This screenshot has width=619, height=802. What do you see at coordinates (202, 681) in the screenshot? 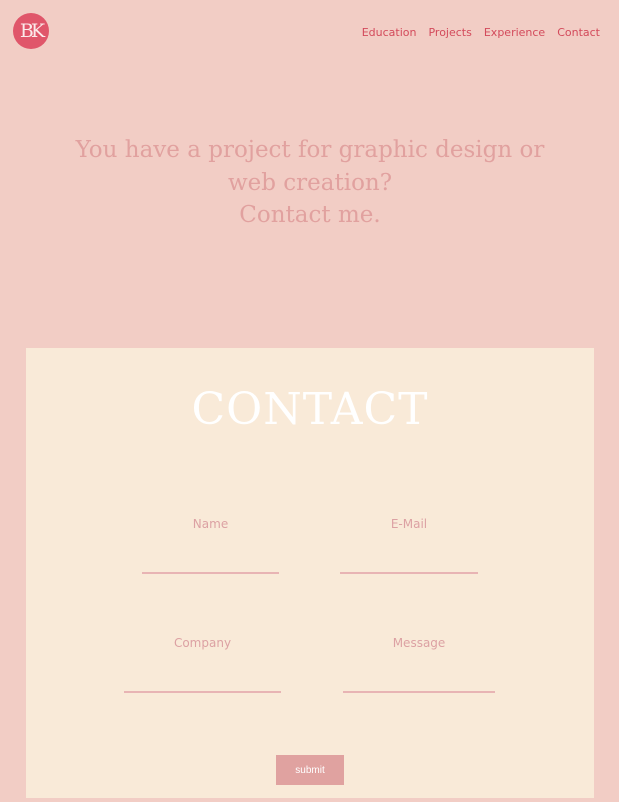
I see `company-input` at bounding box center [202, 681].